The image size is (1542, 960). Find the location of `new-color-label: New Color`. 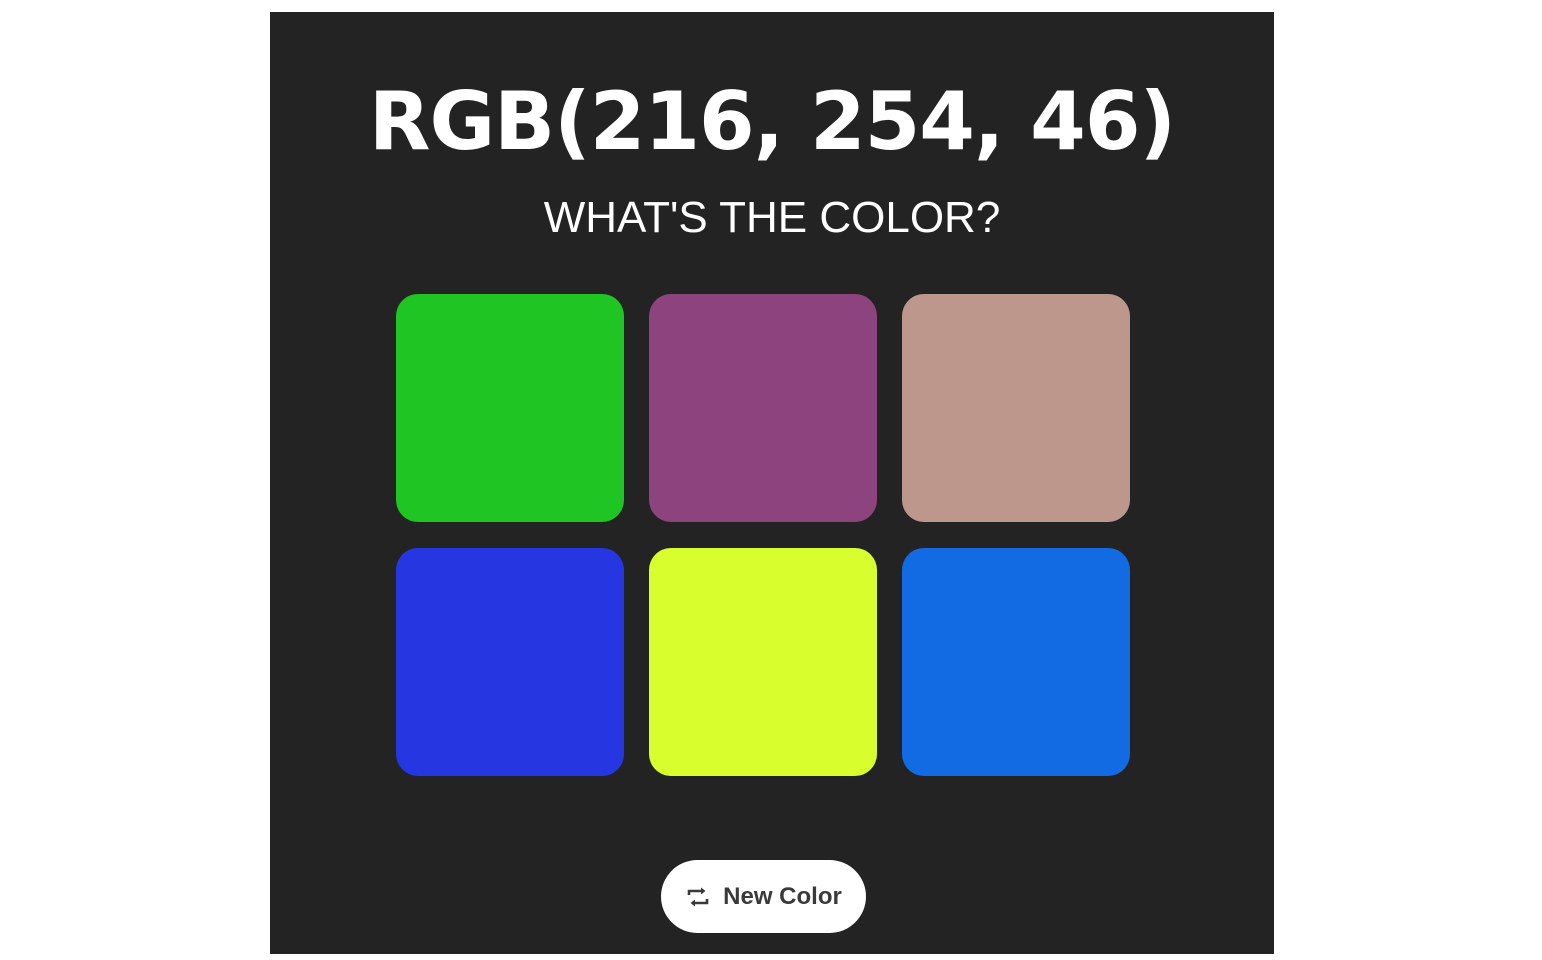

new-color-label: New Color is located at coordinates (782, 896).